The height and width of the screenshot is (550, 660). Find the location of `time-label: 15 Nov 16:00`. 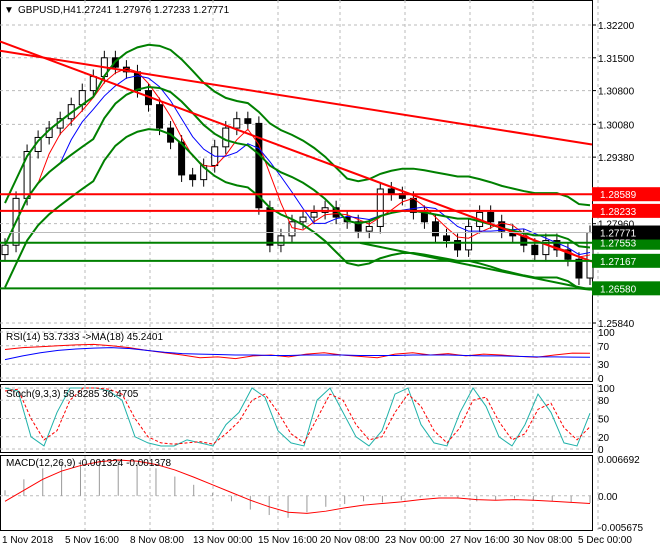

time-label: 15 Nov 16:00 is located at coordinates (288, 540).